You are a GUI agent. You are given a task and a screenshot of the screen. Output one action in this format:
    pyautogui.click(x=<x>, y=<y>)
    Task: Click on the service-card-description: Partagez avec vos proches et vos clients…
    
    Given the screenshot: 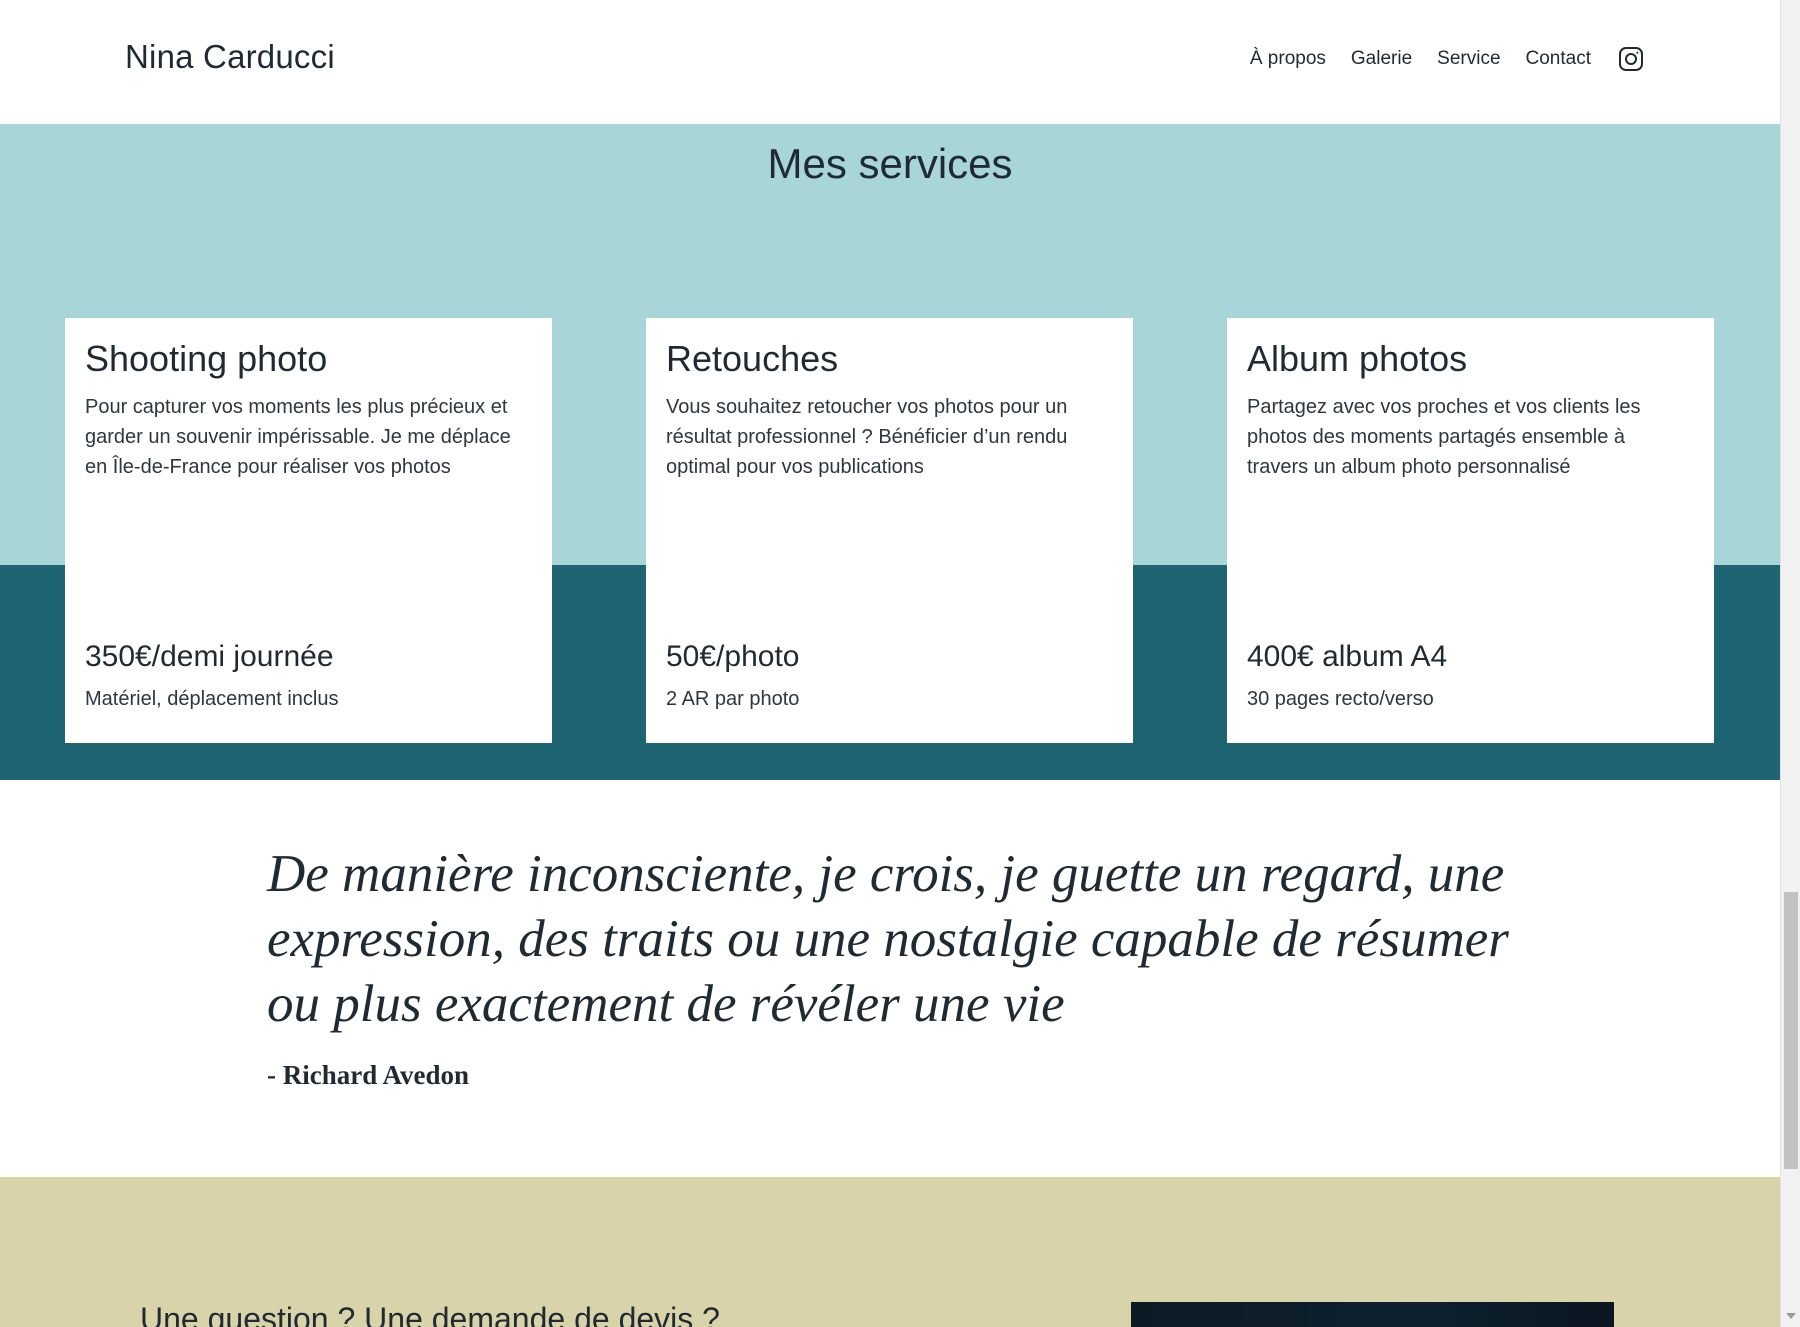 What is the action you would take?
    pyautogui.click(x=1444, y=437)
    